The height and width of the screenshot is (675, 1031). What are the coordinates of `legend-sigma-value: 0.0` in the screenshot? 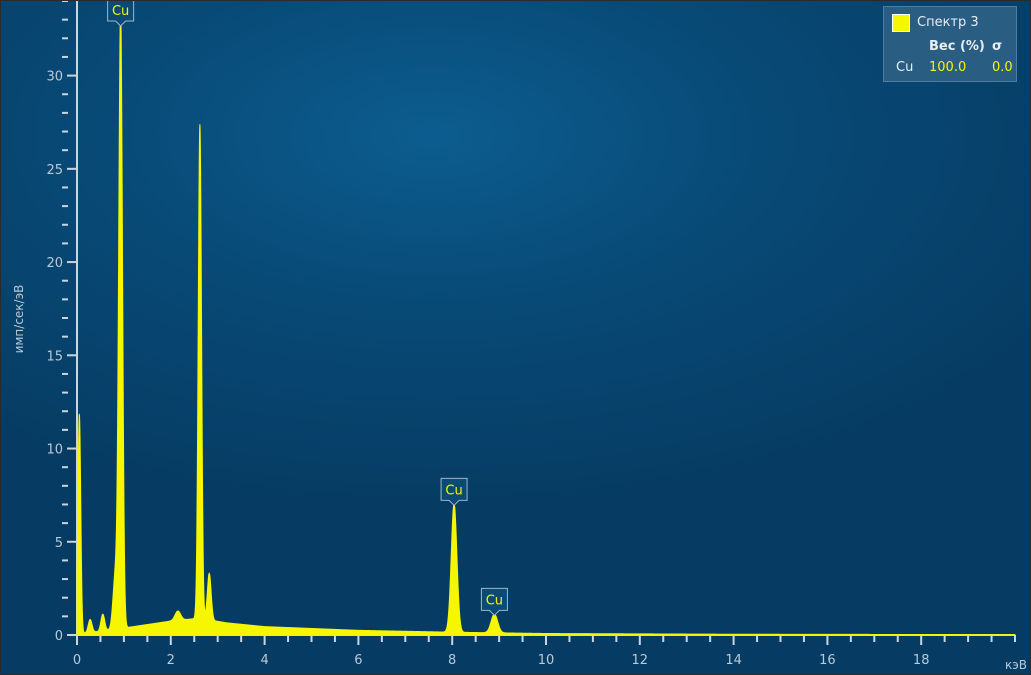 It's located at (1002, 67).